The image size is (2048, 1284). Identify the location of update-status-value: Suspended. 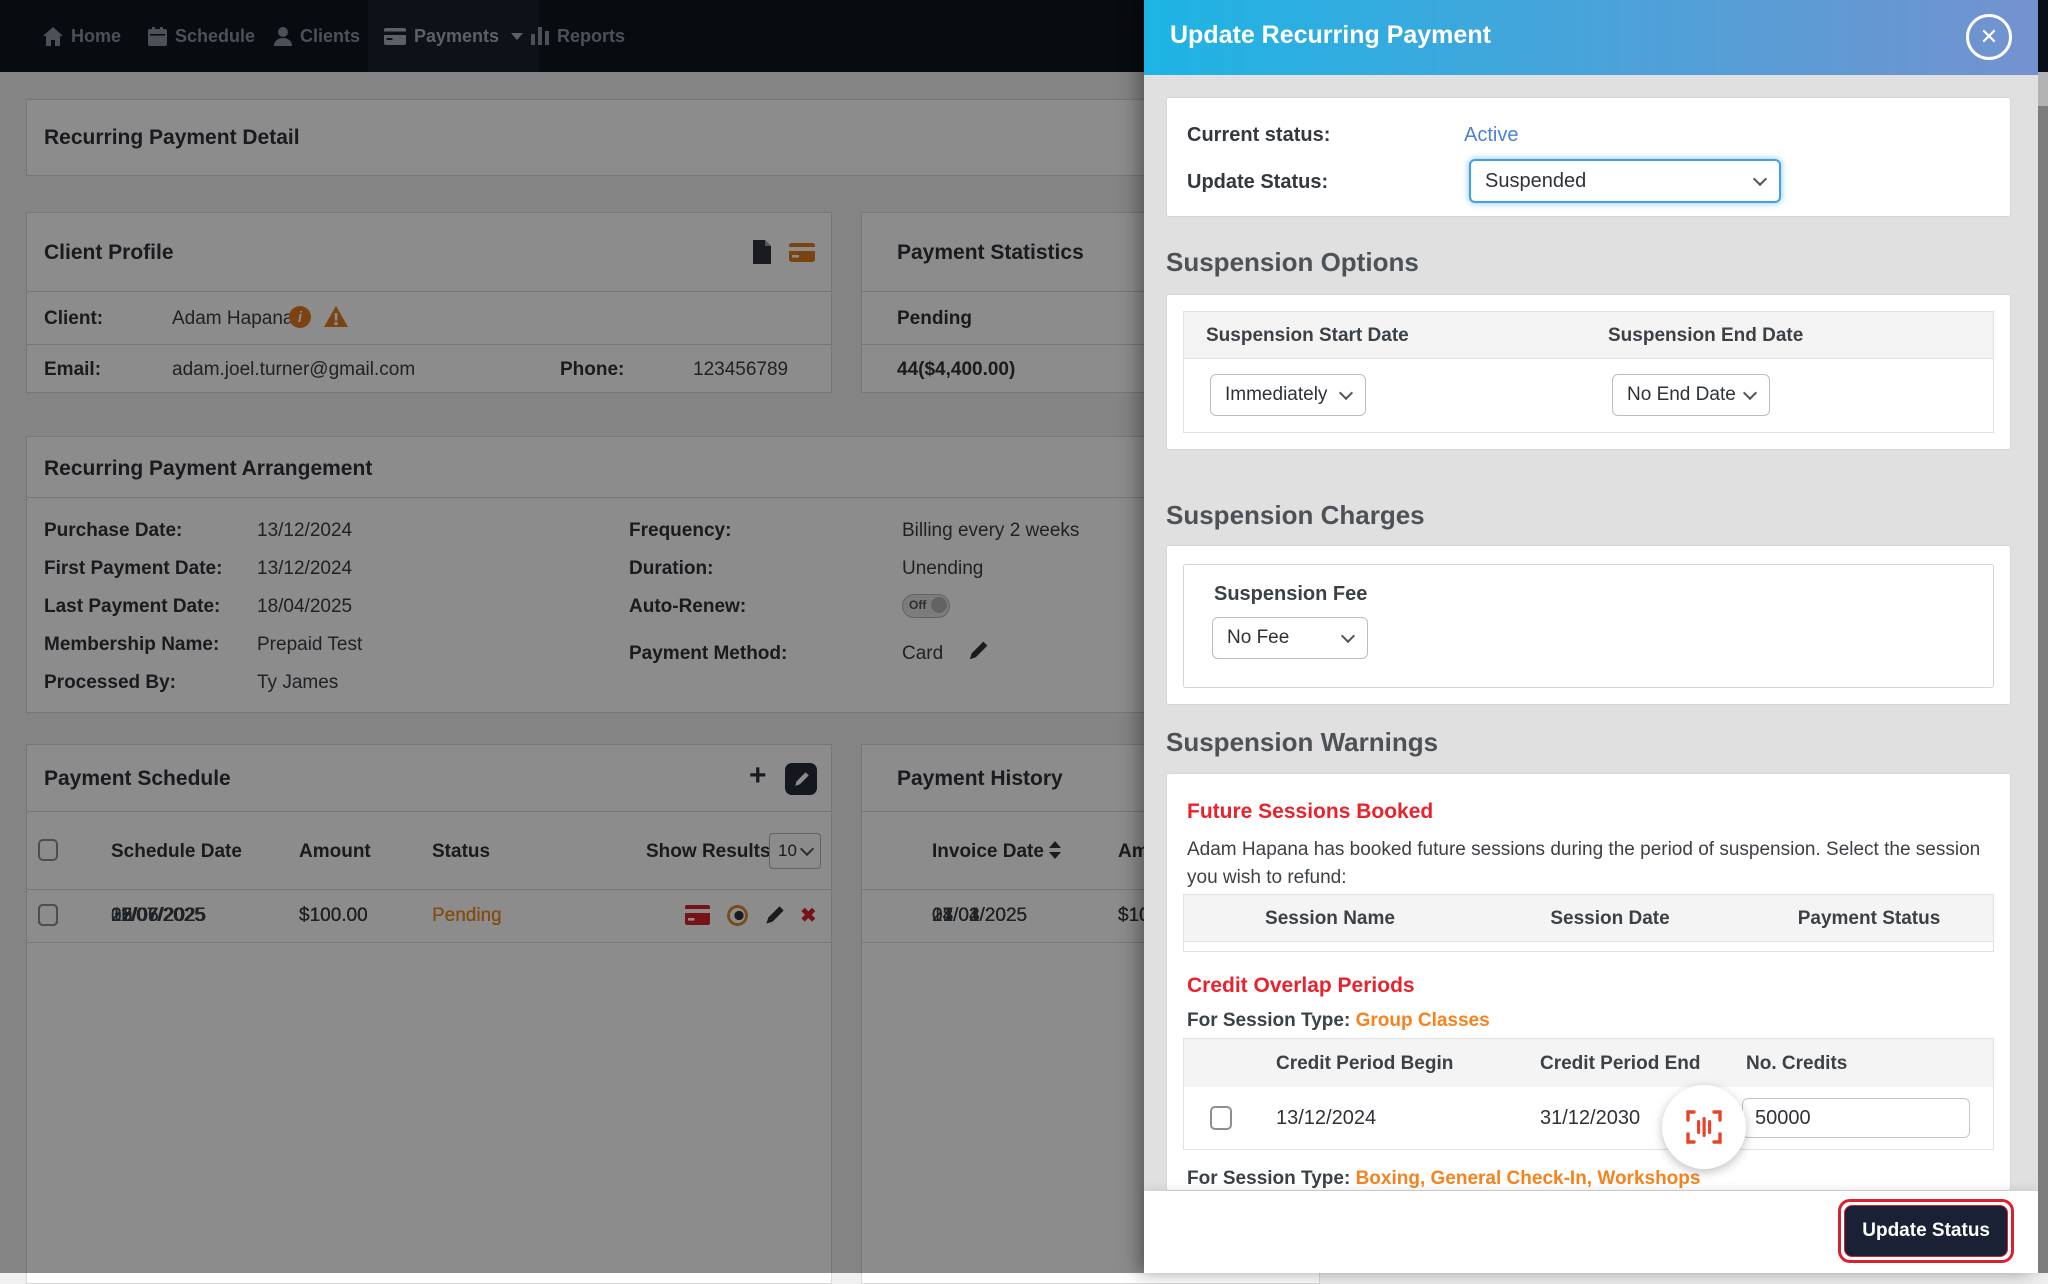
(1536, 180).